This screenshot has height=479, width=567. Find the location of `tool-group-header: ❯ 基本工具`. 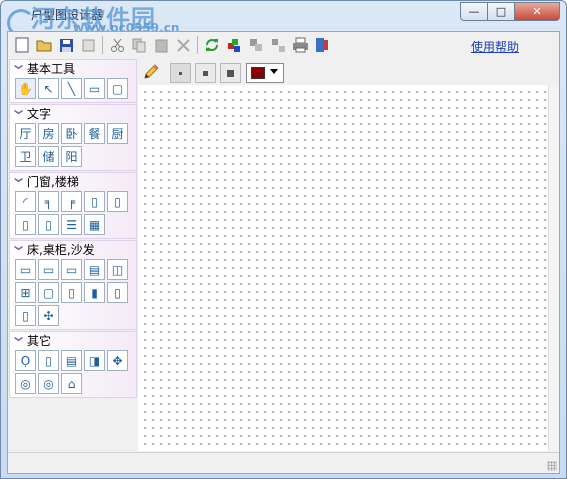

tool-group-header: ❯ 基本工具 is located at coordinates (73, 68).